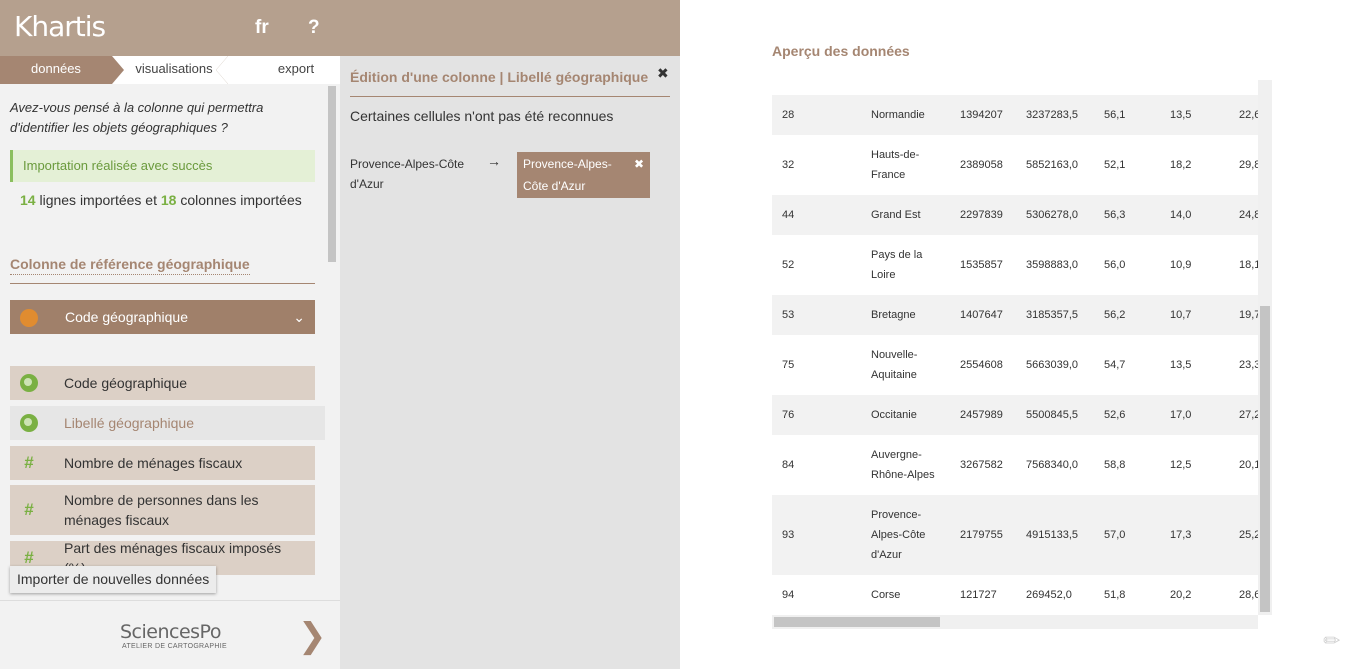 The image size is (1365, 669). Describe the element at coordinates (841, 51) in the screenshot. I see `preview-title: Aperçu des données` at that location.